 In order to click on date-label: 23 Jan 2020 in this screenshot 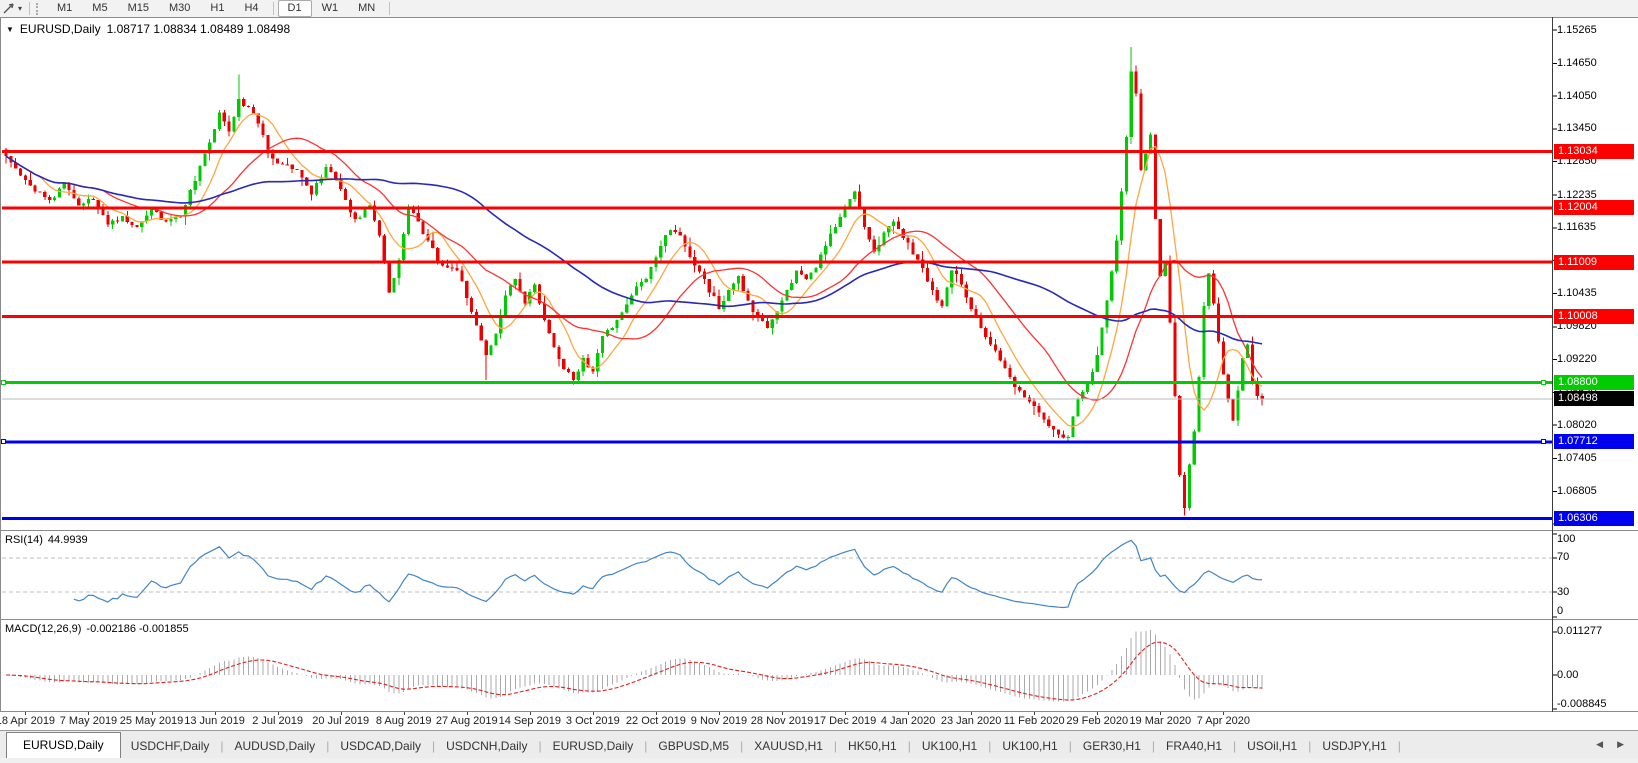, I will do `click(971, 721)`.